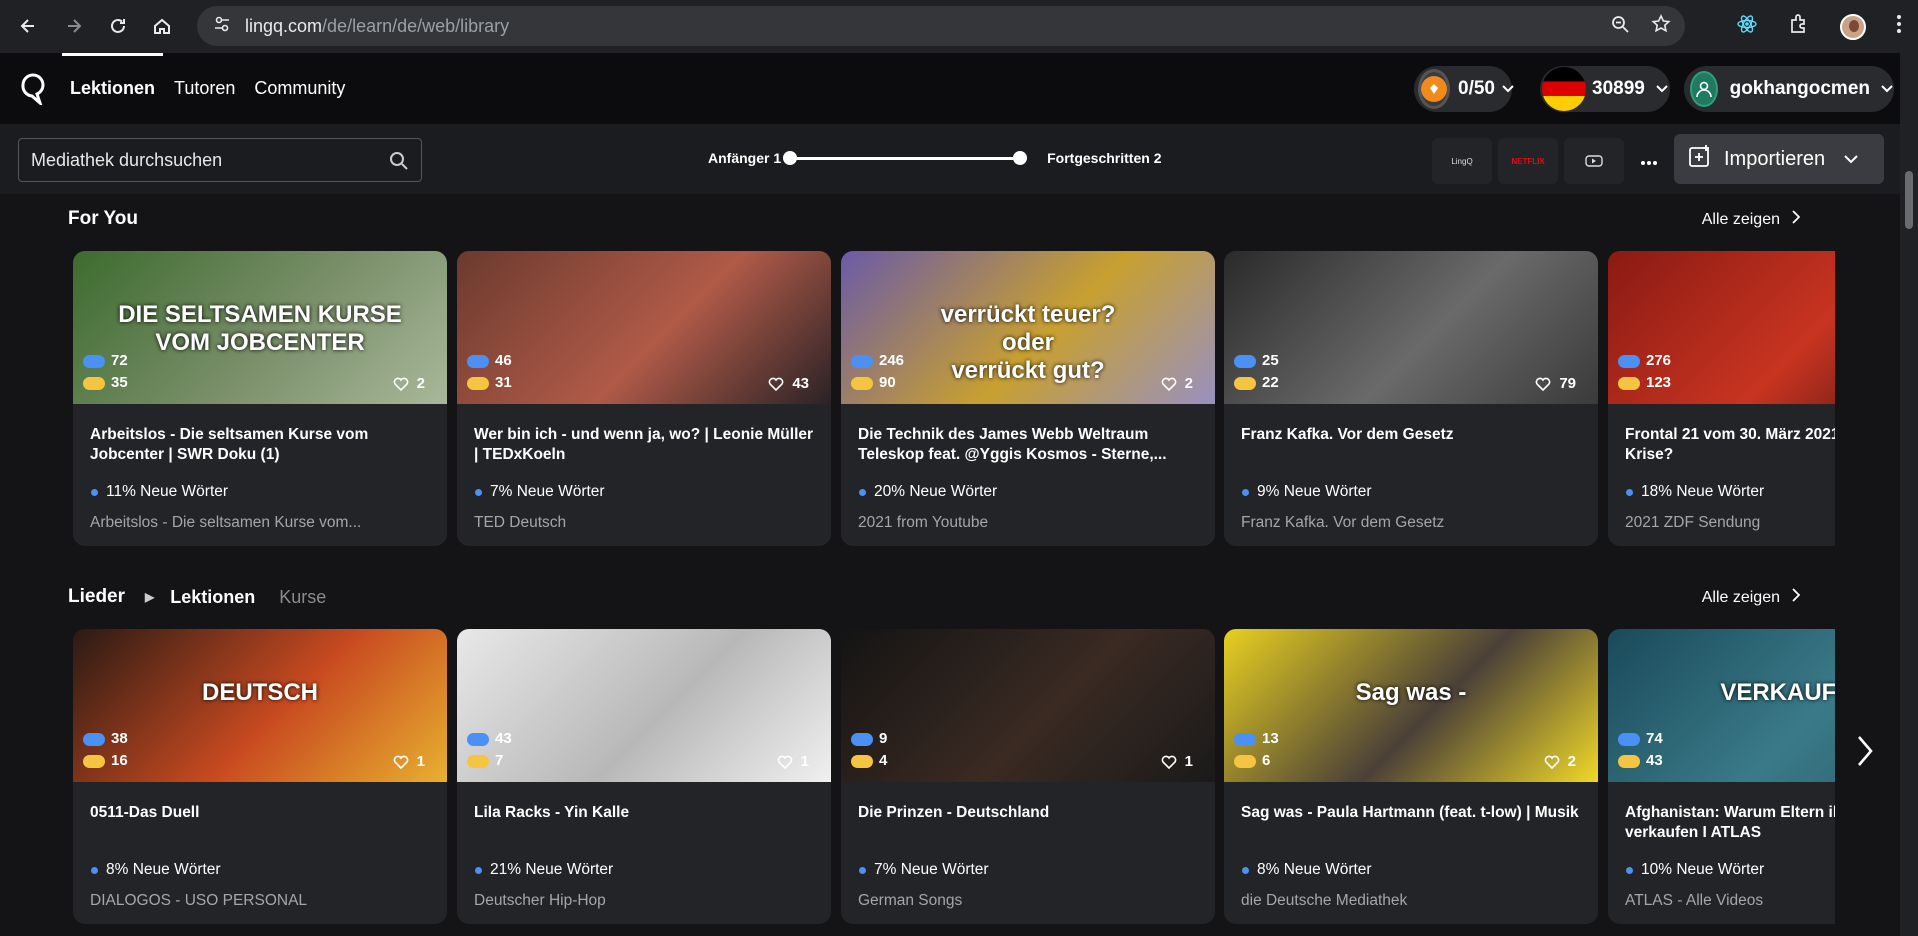 Image resolution: width=1918 pixels, height=936 pixels. What do you see at coordinates (540, 901) in the screenshot?
I see `lesson-provider: Deutscher Hip-Hop` at bounding box center [540, 901].